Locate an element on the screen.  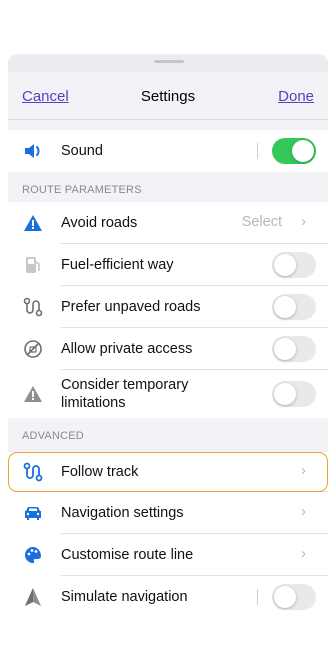
fuel-efficient-label: Fuel-efficient way is located at coordinates (117, 265).